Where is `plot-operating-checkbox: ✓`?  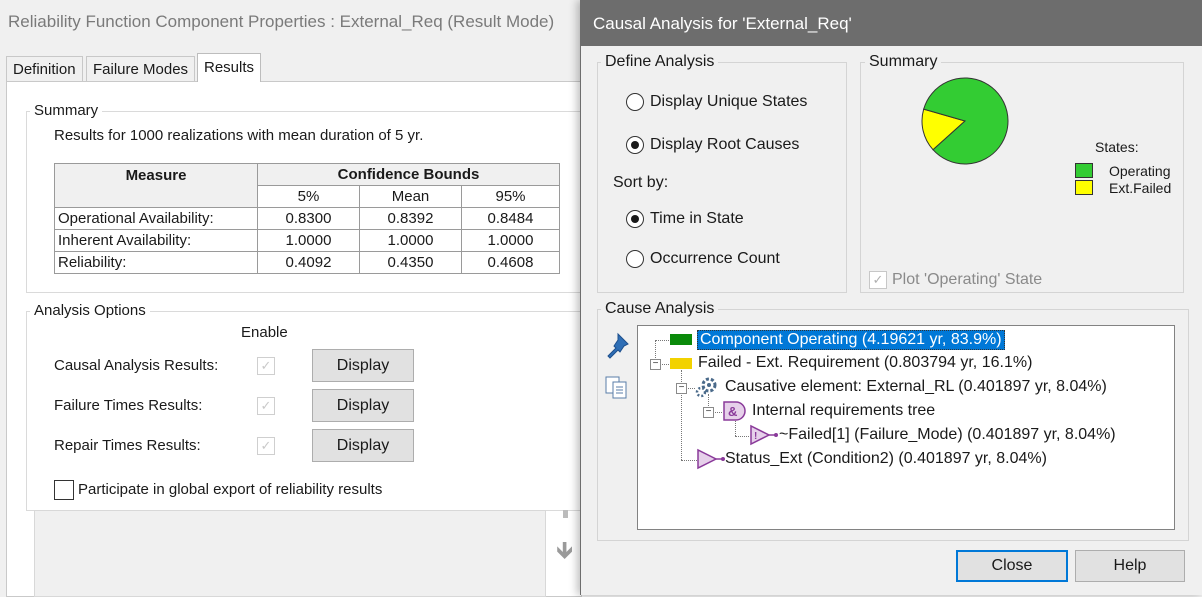 plot-operating-checkbox: ✓ is located at coordinates (878, 280).